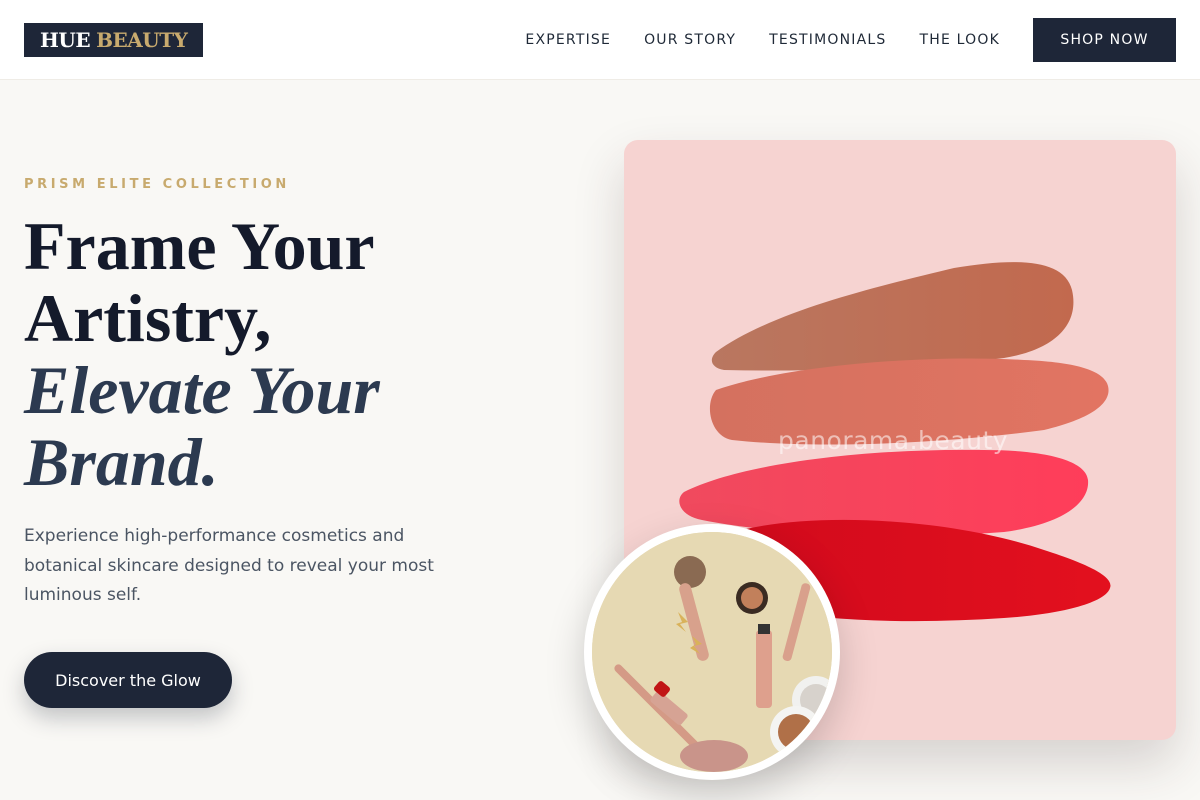 The width and height of the screenshot is (1200, 800). Describe the element at coordinates (202, 390) in the screenshot. I see `headline-line-3: Elevate Your` at that location.